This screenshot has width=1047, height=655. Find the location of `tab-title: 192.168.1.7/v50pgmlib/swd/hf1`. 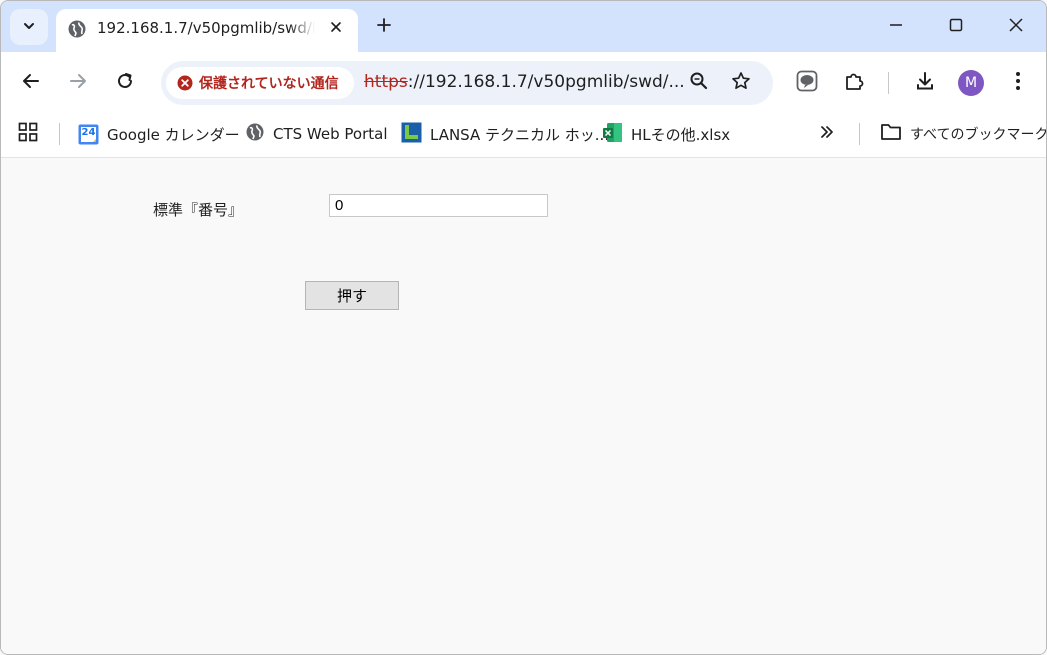

tab-title: 192.168.1.7/v50pgmlib/swd/hf1 is located at coordinates (206, 28).